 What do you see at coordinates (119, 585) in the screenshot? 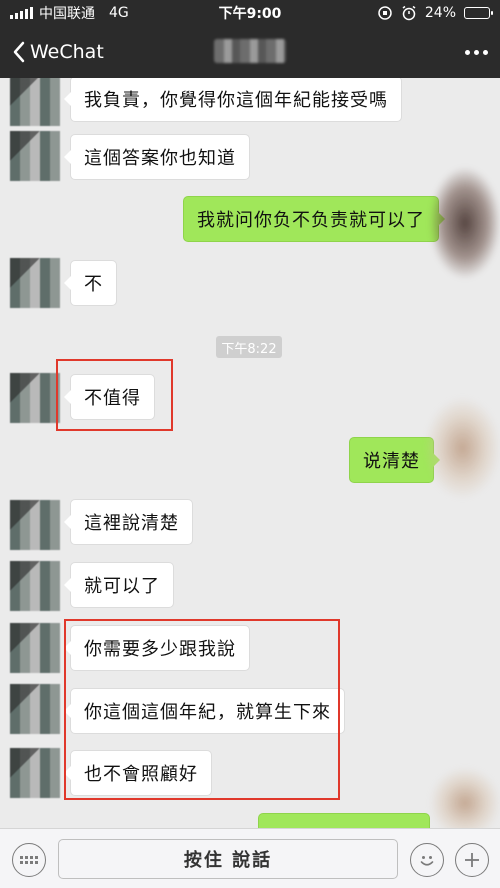
I see `incoming-message: 就可以了` at bounding box center [119, 585].